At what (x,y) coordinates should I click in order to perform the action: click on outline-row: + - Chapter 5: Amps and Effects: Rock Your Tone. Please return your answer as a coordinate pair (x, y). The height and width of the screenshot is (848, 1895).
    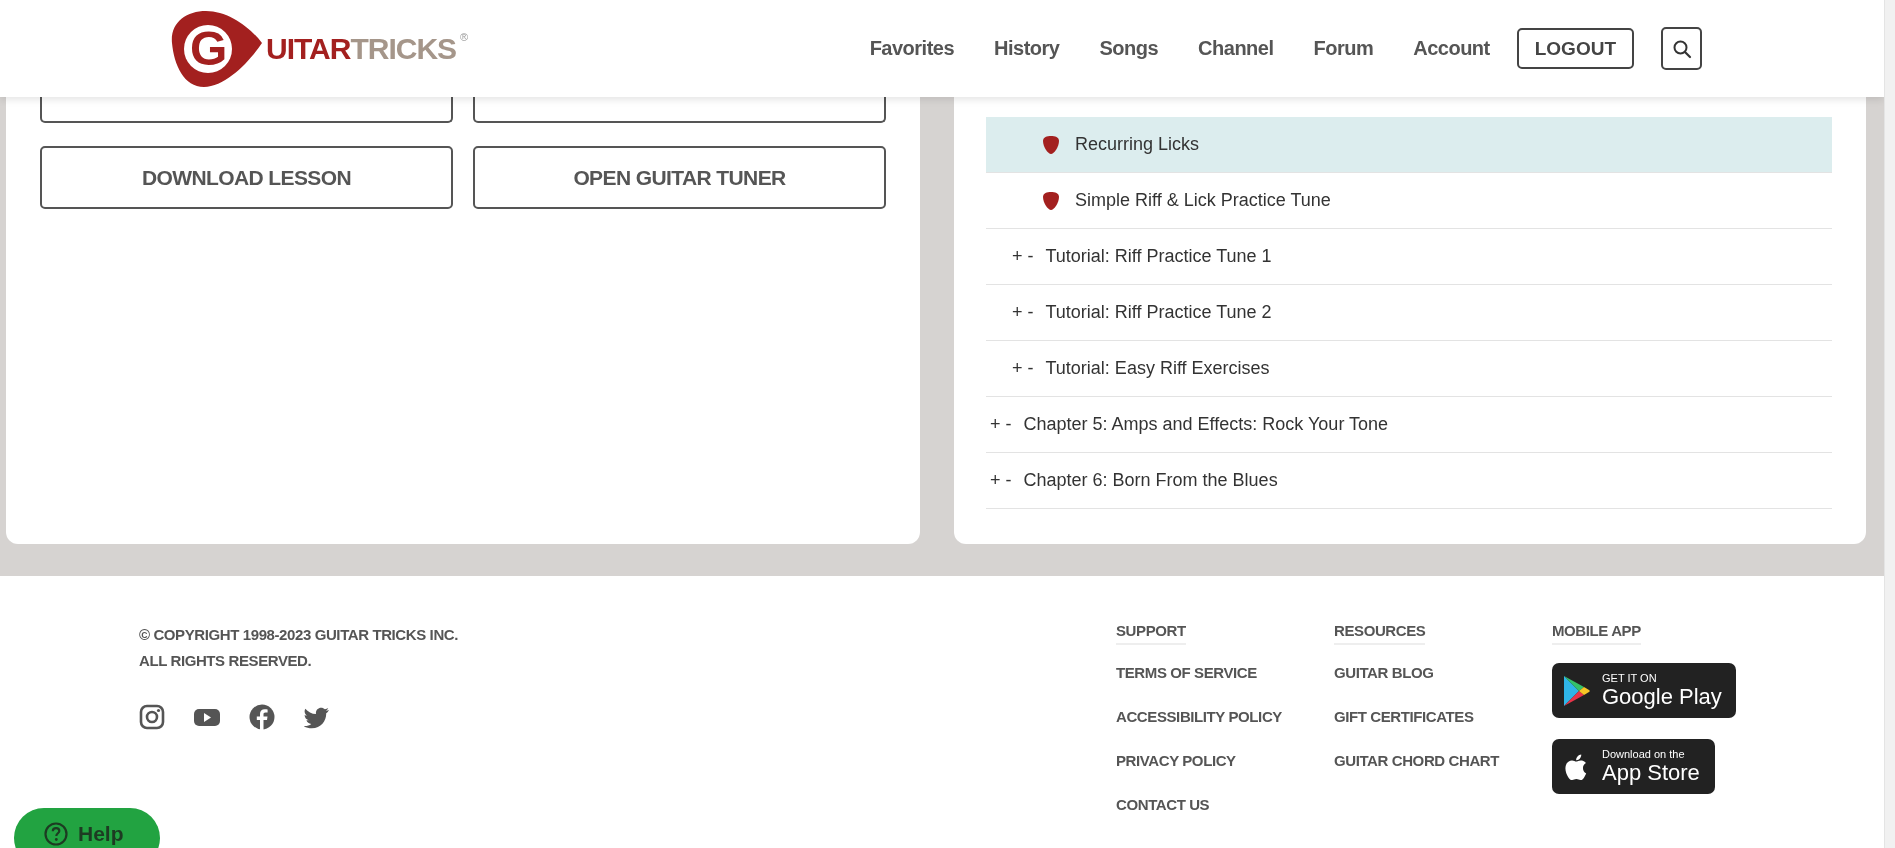
    Looking at the image, I should click on (1409, 425).